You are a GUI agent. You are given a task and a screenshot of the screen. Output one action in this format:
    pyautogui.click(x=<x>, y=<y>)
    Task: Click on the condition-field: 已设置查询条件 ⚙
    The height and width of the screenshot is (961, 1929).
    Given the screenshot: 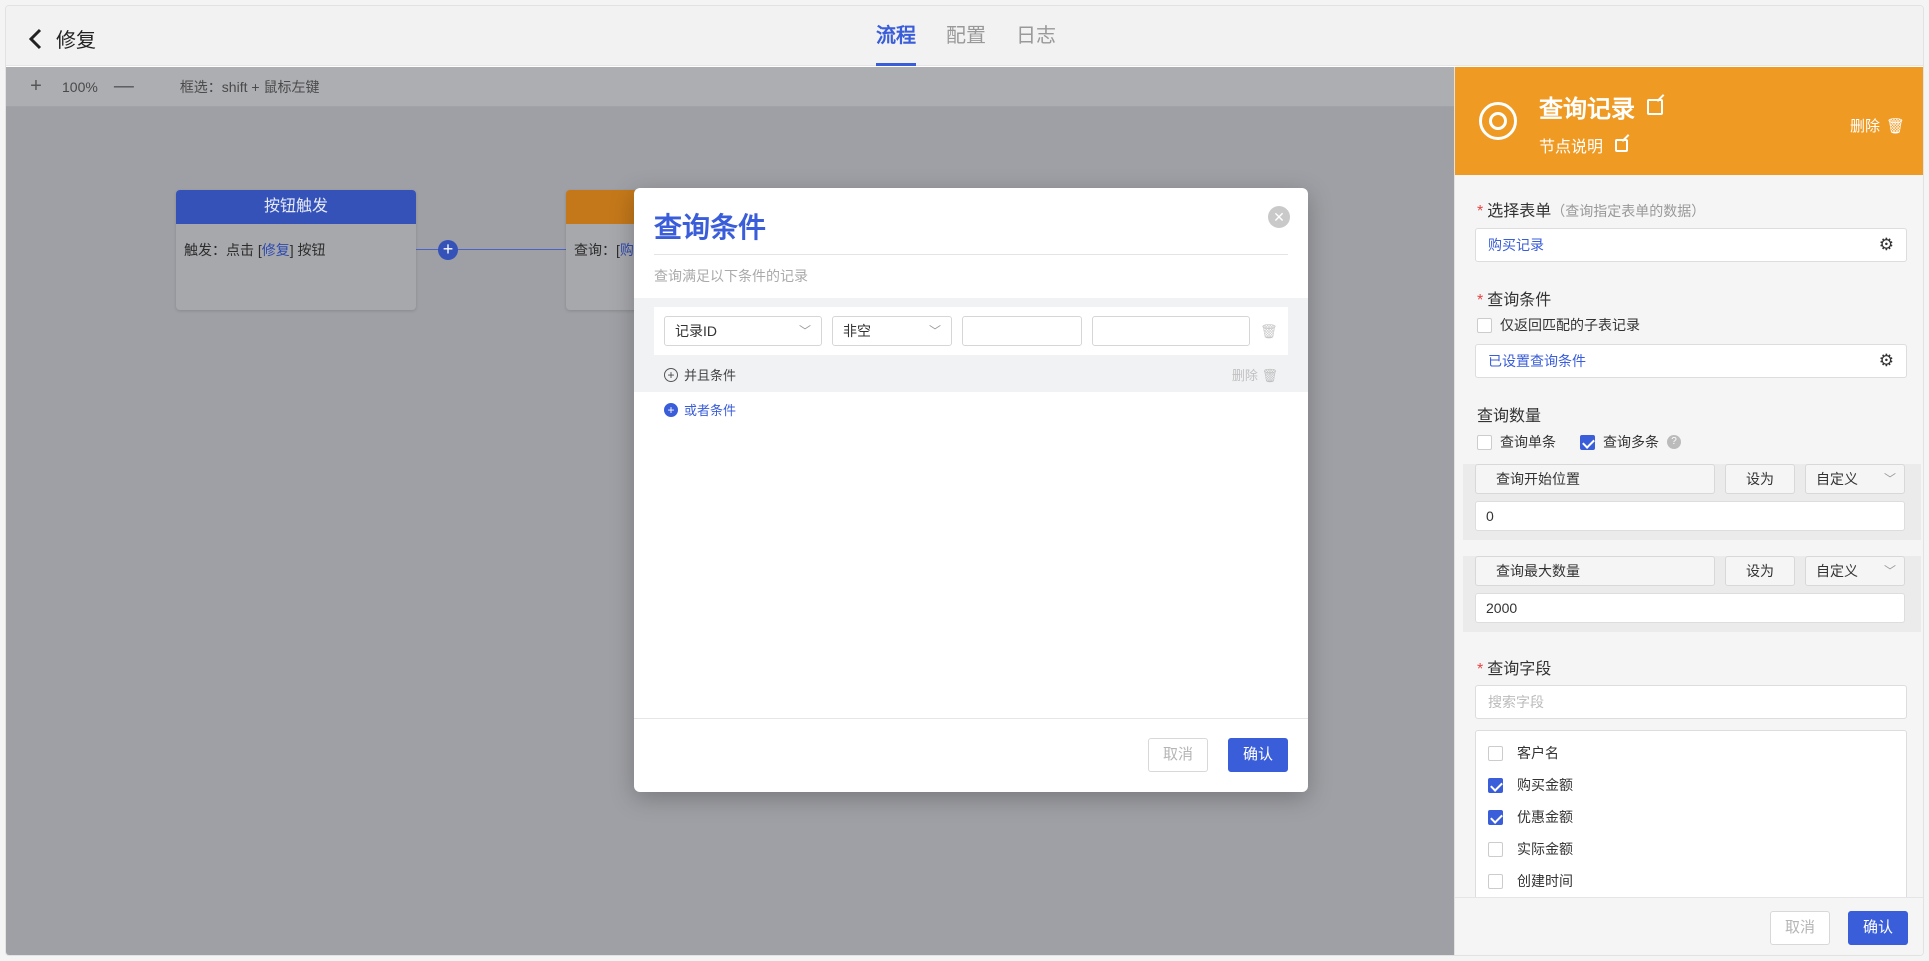 What is the action you would take?
    pyautogui.click(x=1691, y=361)
    